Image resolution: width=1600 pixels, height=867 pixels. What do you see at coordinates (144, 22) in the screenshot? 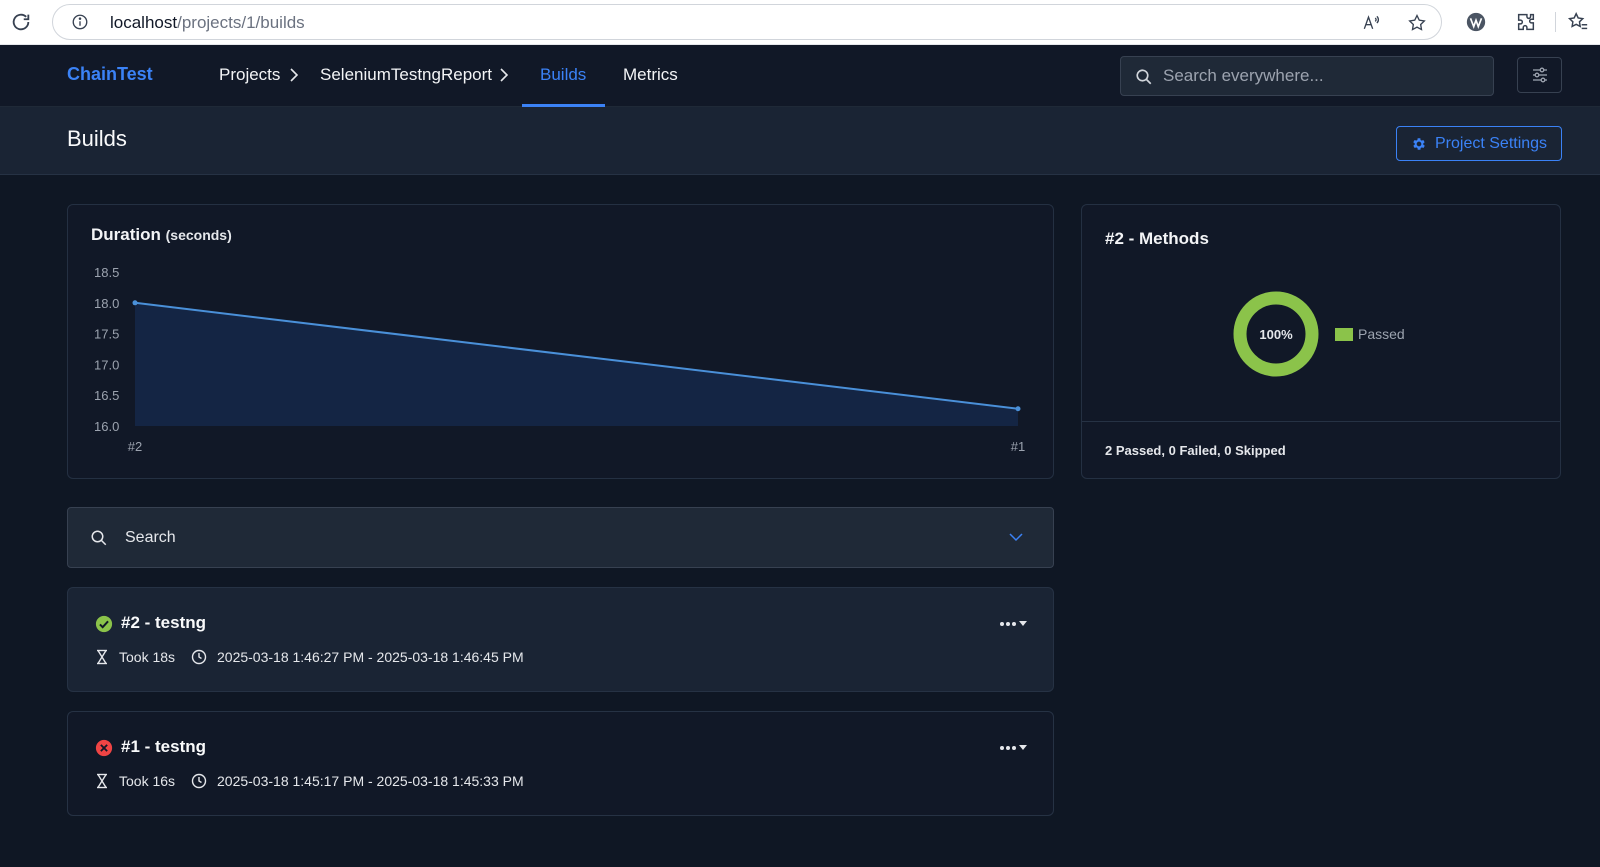
I see `url-host: localhost` at bounding box center [144, 22].